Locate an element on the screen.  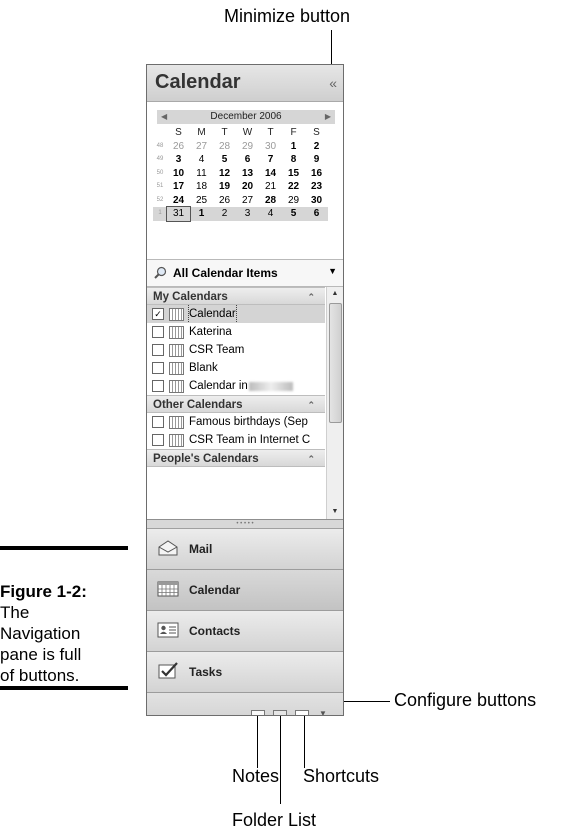
pane-title: Calendar is located at coordinates (198, 82).